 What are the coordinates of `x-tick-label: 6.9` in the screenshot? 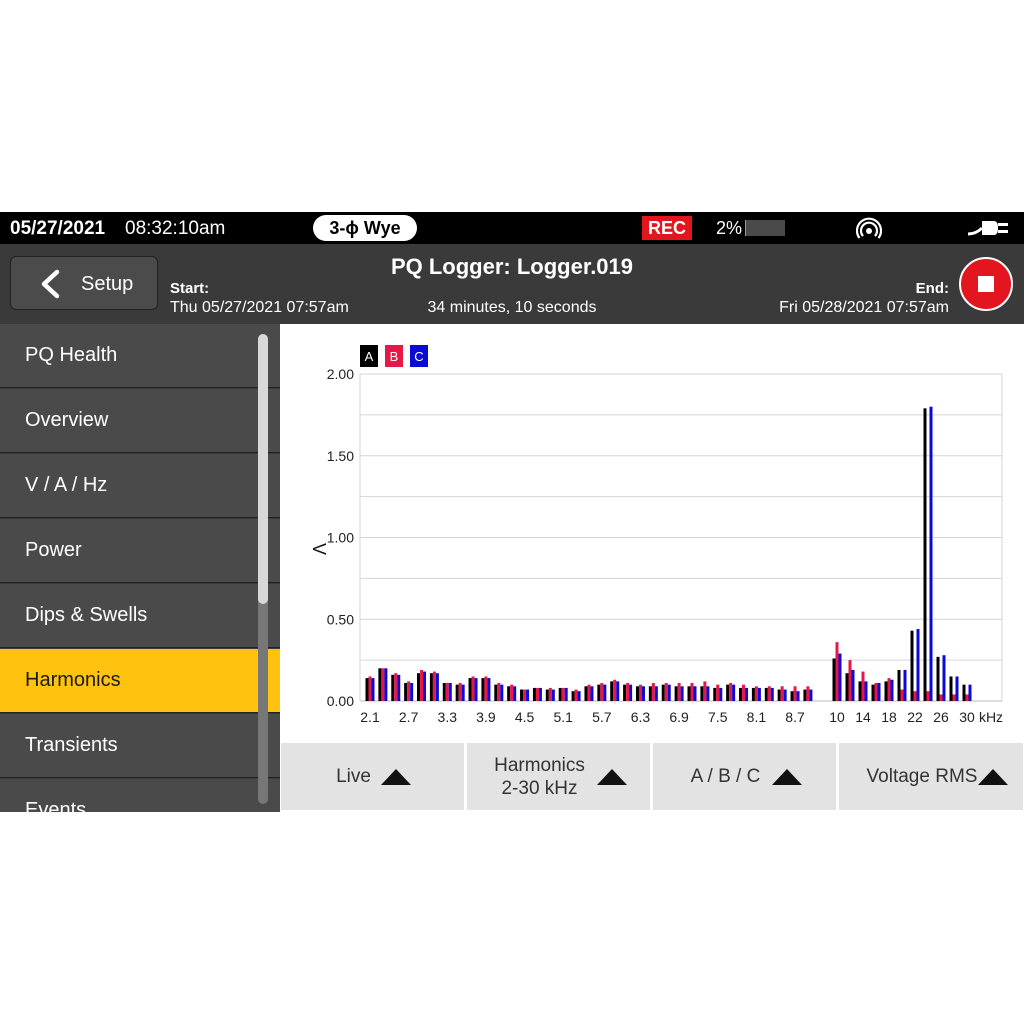 It's located at (679, 717).